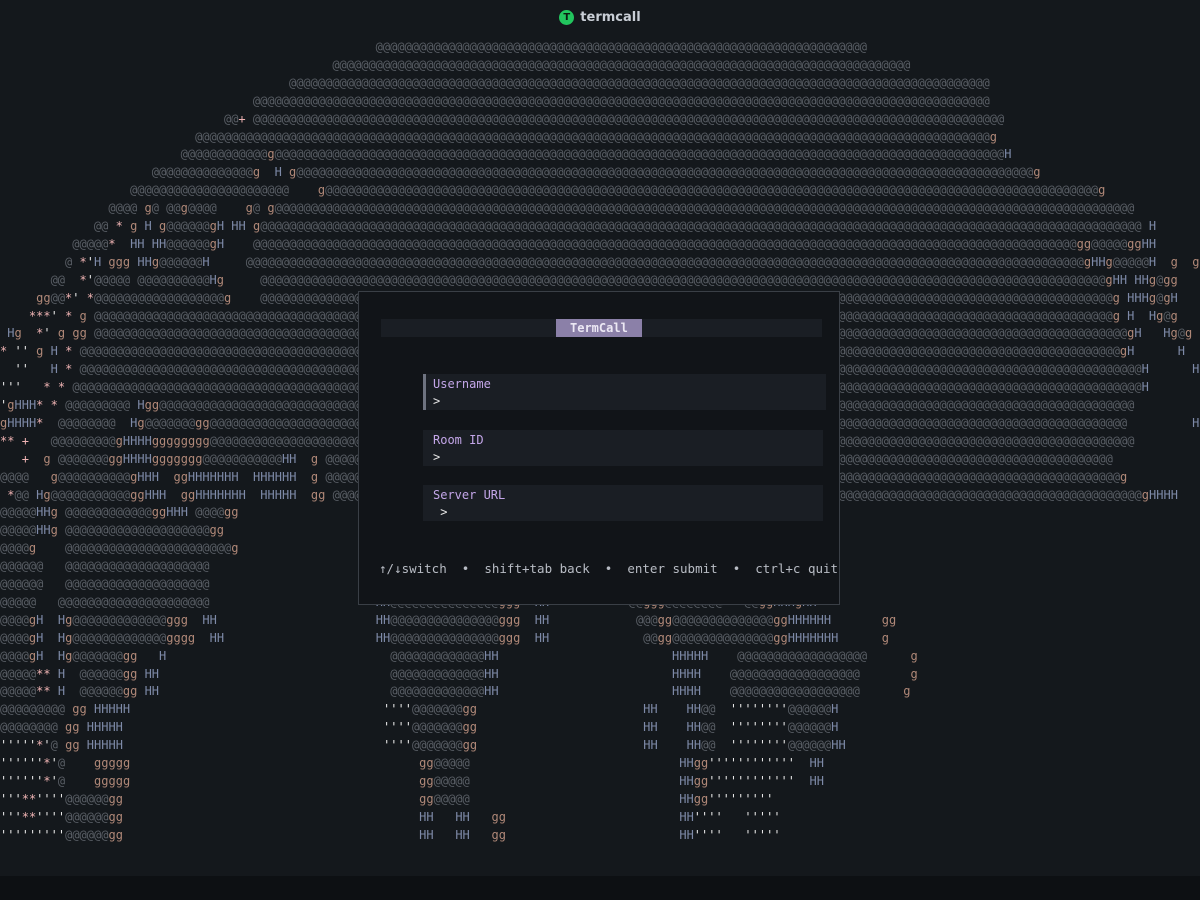 This screenshot has height=900, width=1200. I want to click on username-input: >, so click(436, 401).